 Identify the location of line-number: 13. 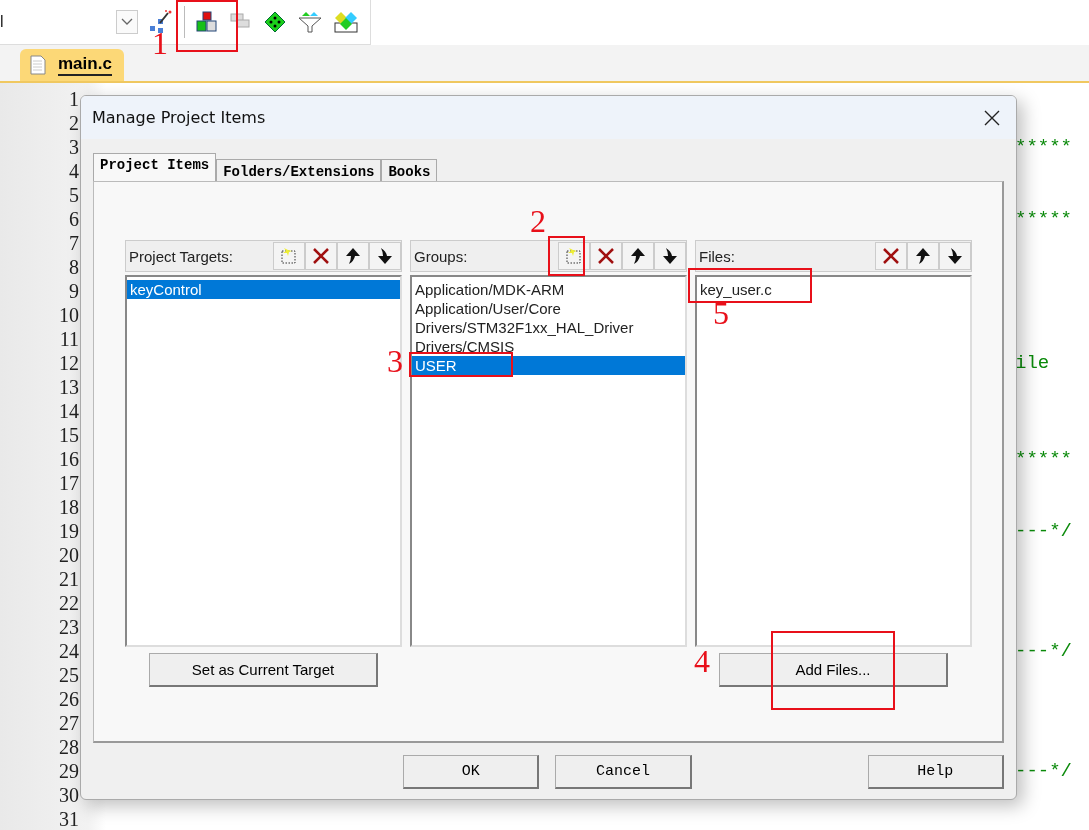
(68, 387).